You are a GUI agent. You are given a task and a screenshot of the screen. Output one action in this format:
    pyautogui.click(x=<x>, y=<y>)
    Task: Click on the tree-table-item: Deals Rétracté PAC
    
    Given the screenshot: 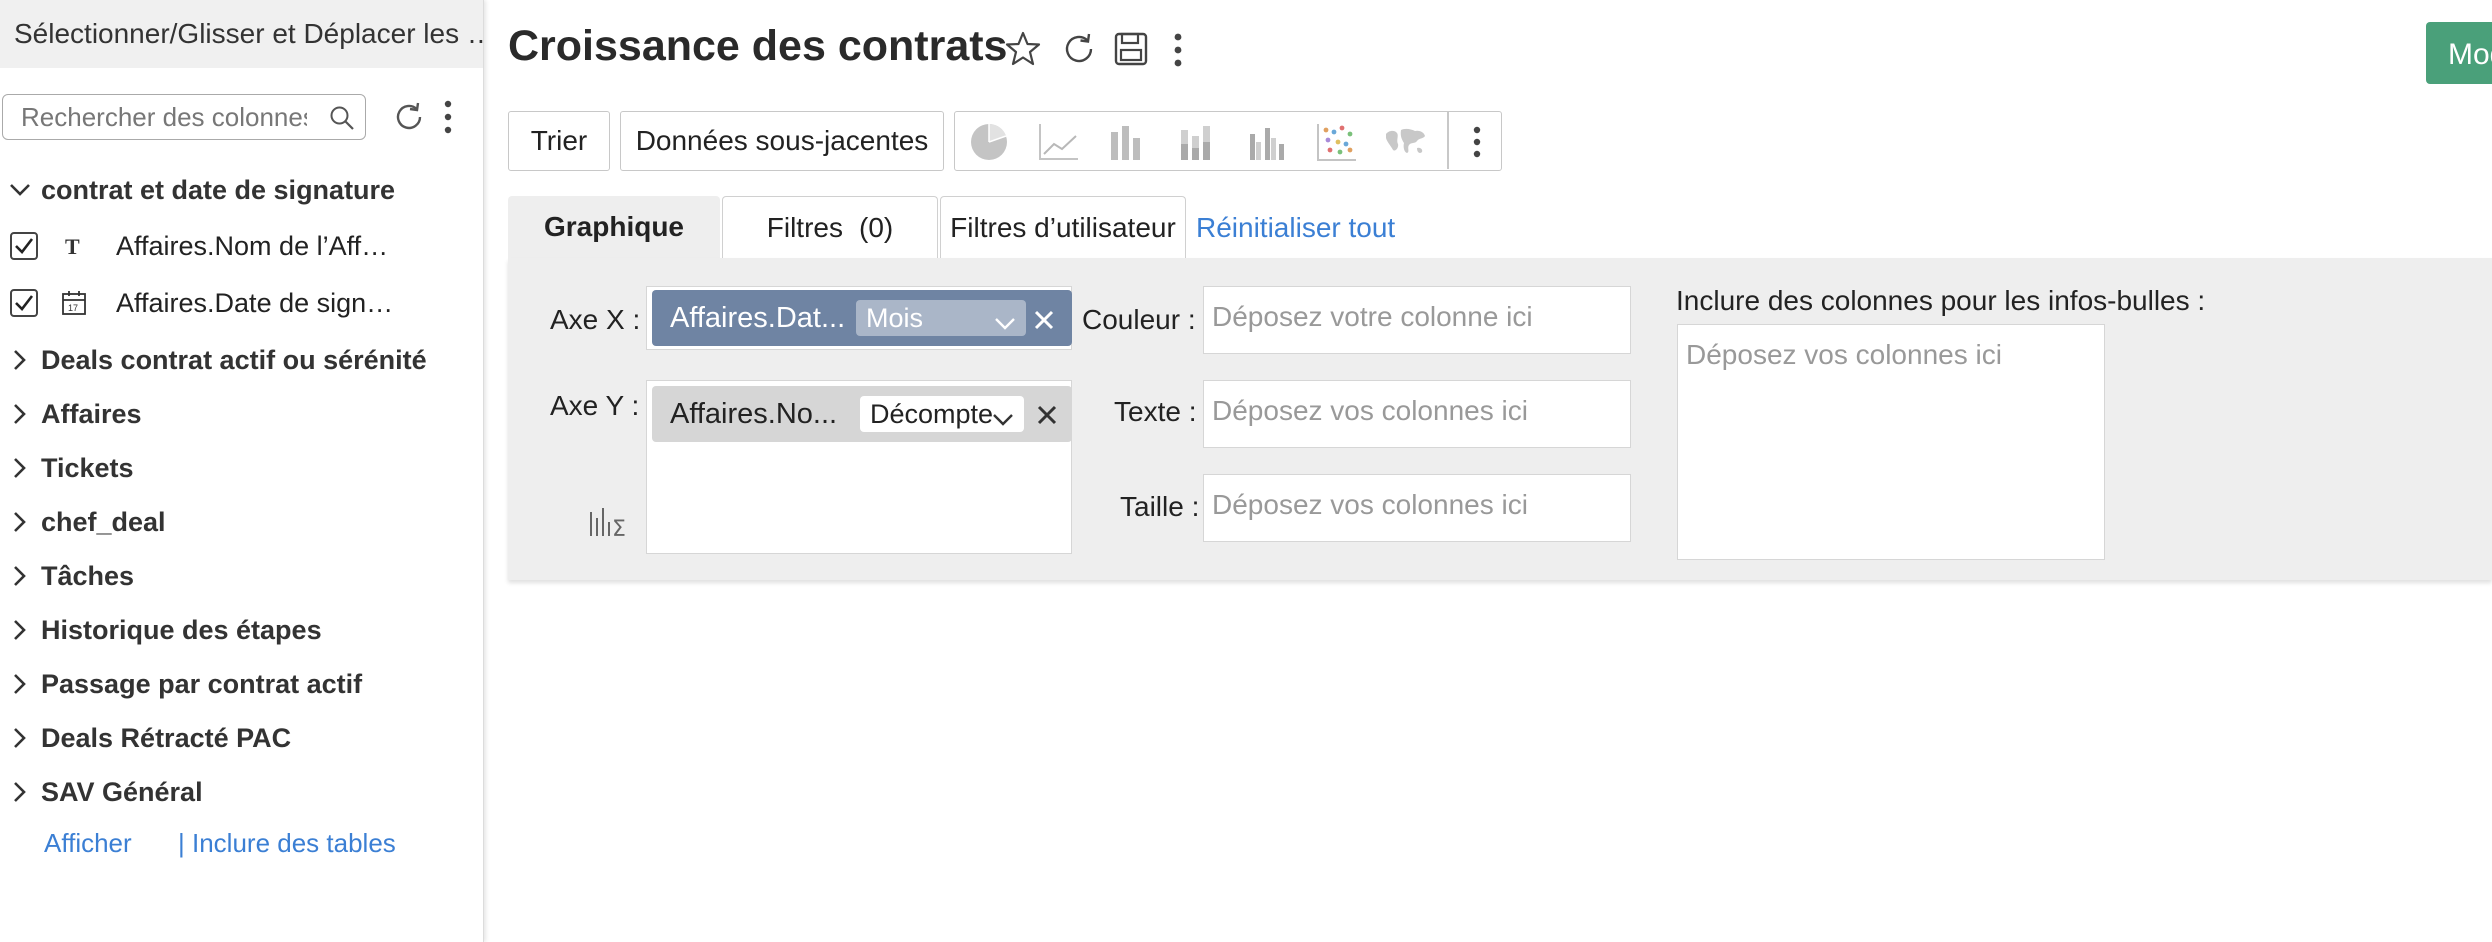 What is the action you would take?
    pyautogui.click(x=145, y=738)
    